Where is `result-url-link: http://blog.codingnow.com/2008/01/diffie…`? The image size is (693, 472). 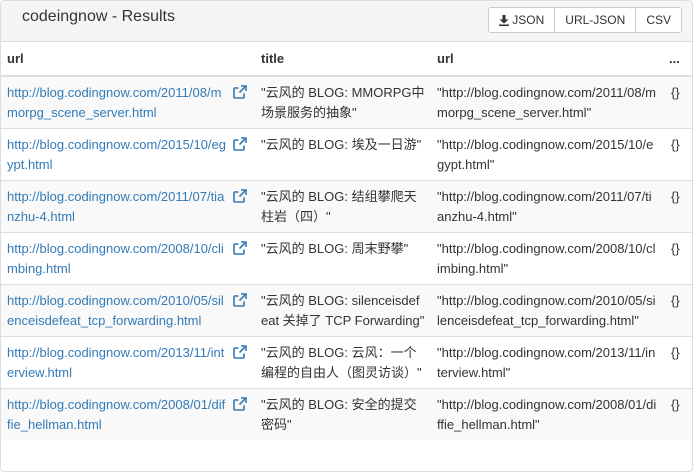
result-url-link: http://blog.codingnow.com/2008/01/diffie… is located at coordinates (117, 415).